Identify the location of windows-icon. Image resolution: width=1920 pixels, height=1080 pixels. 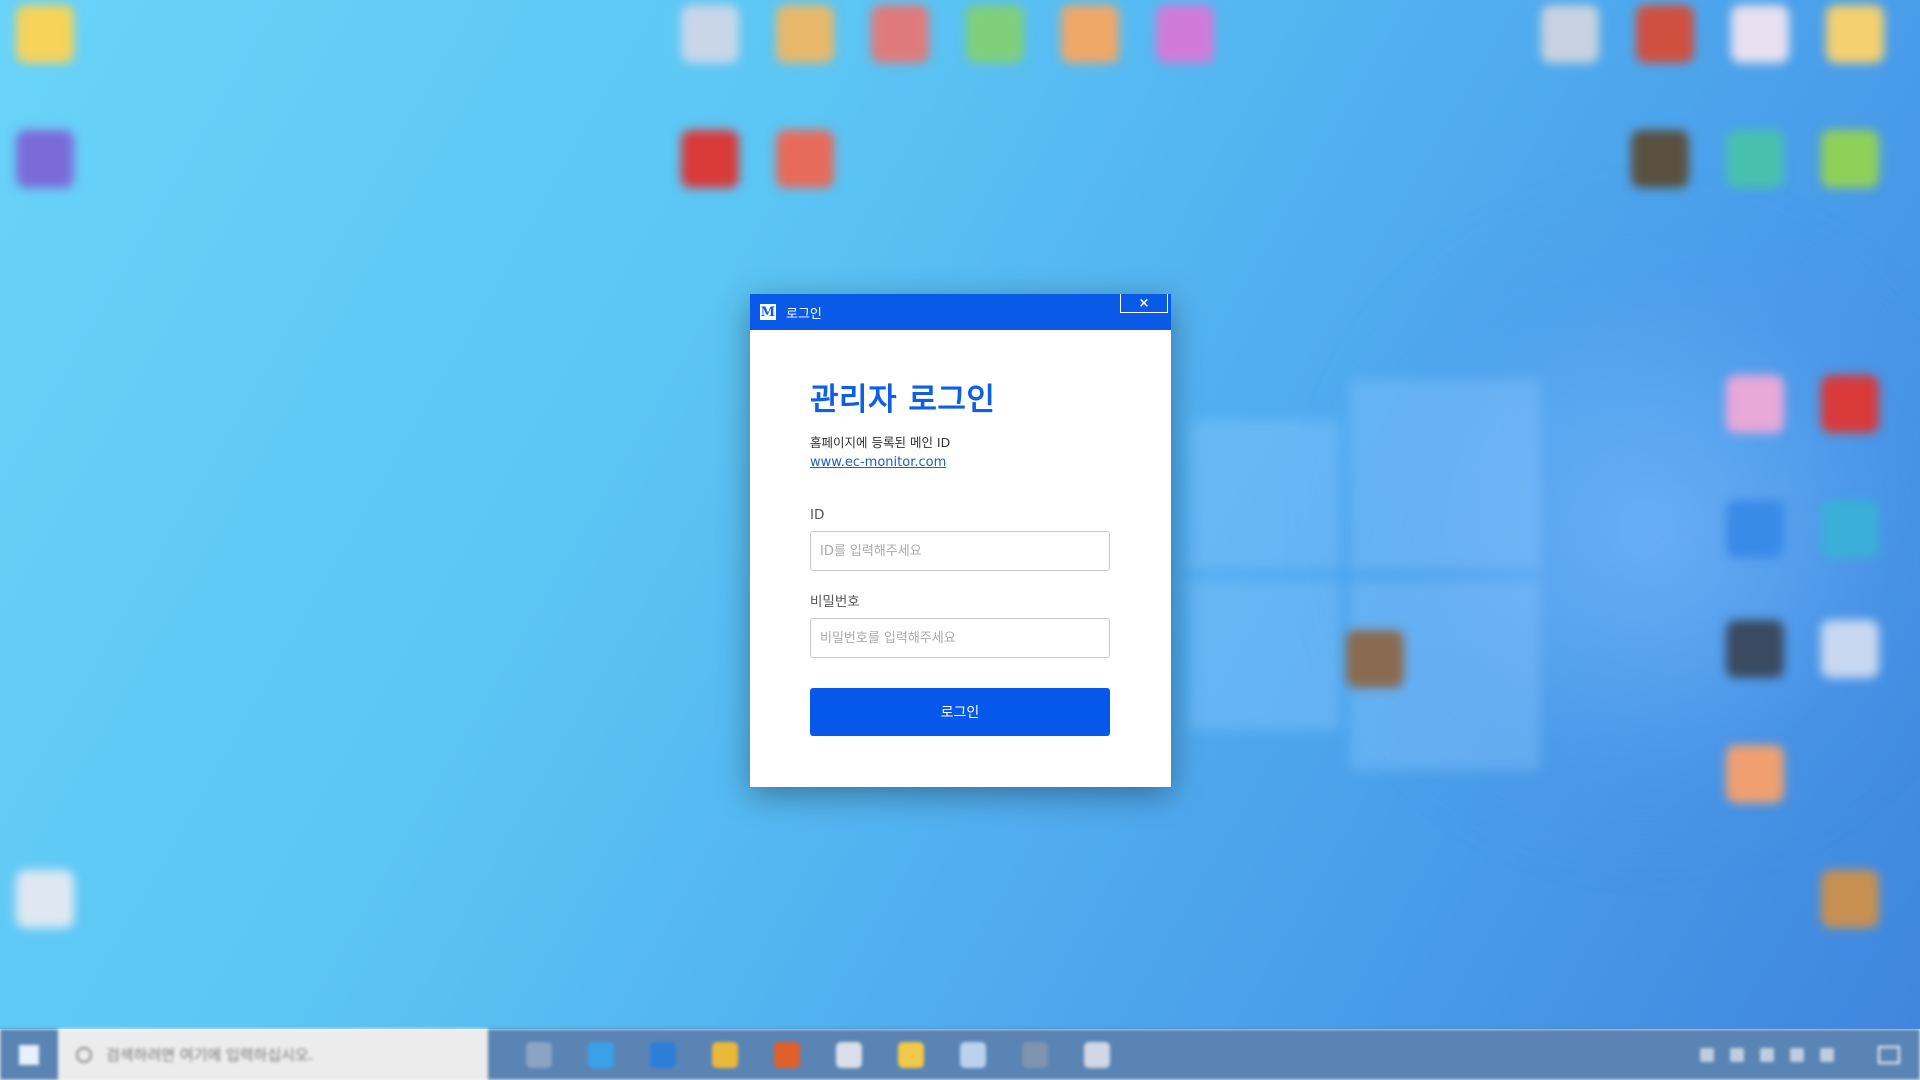
(29, 1054).